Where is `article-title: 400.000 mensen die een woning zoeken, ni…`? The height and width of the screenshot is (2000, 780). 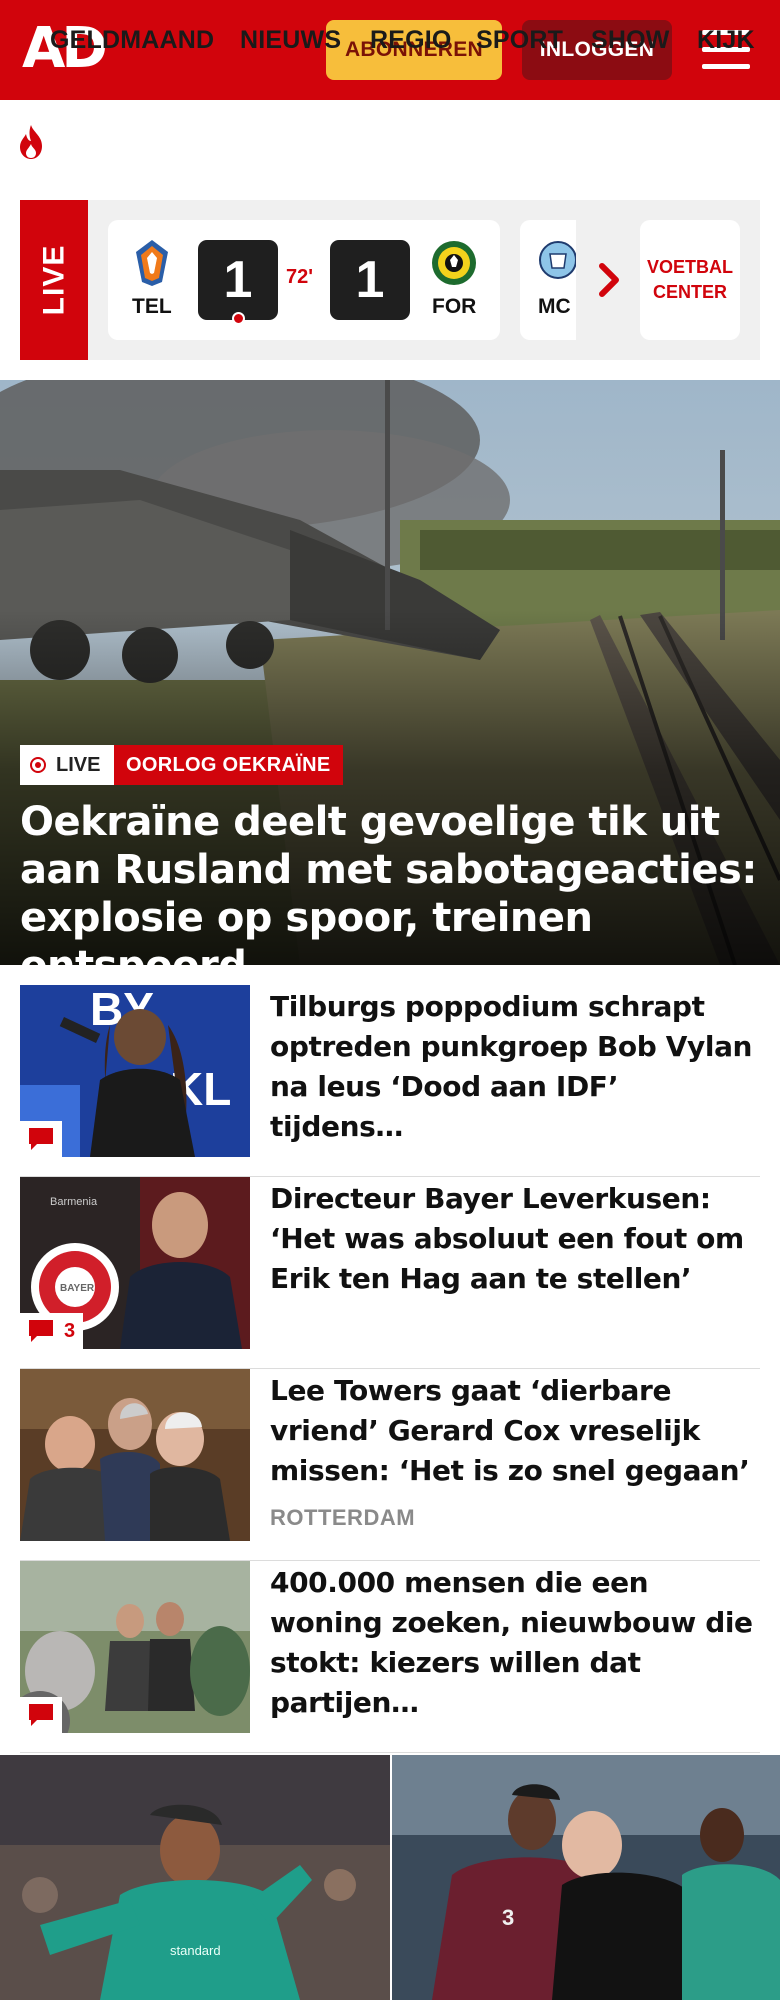 article-title: 400.000 mensen die een woning zoeken, ni… is located at coordinates (515, 1643).